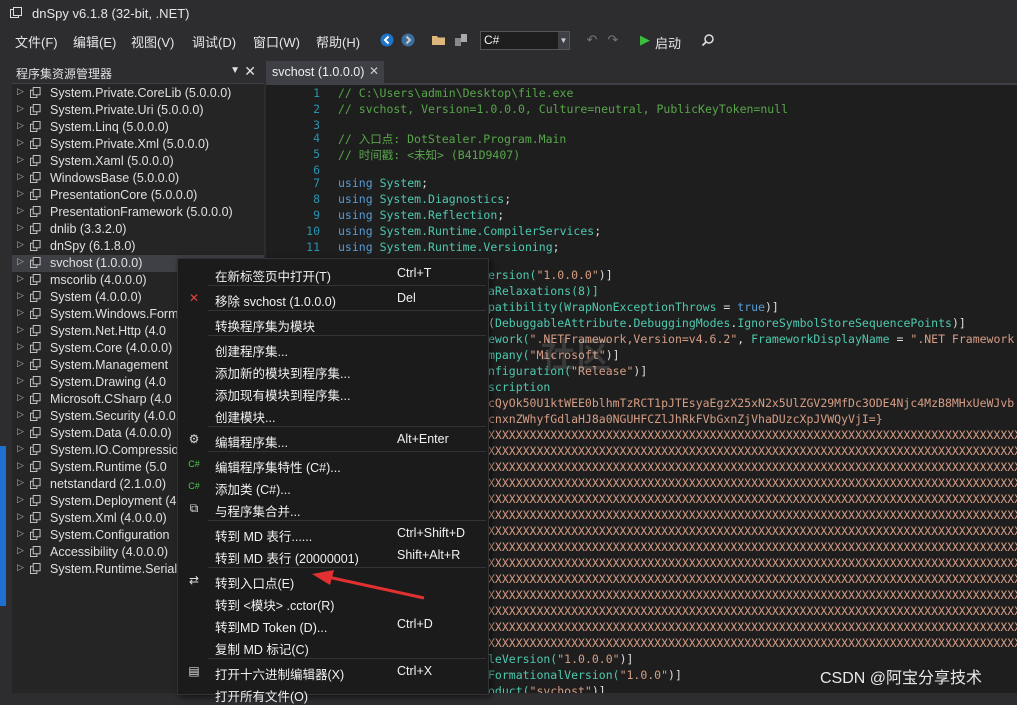  I want to click on context-menu-item: ▤ 打开十六进制编辑器(X) Ctrl+X, so click(333, 671).